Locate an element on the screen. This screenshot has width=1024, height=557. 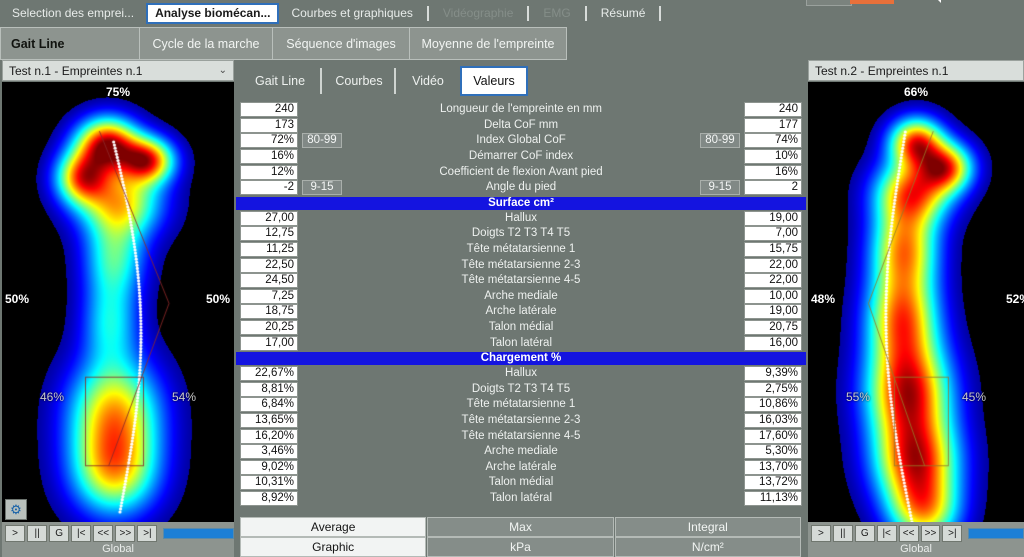
left-value-talon-lateral: 8,92% is located at coordinates (269, 498).